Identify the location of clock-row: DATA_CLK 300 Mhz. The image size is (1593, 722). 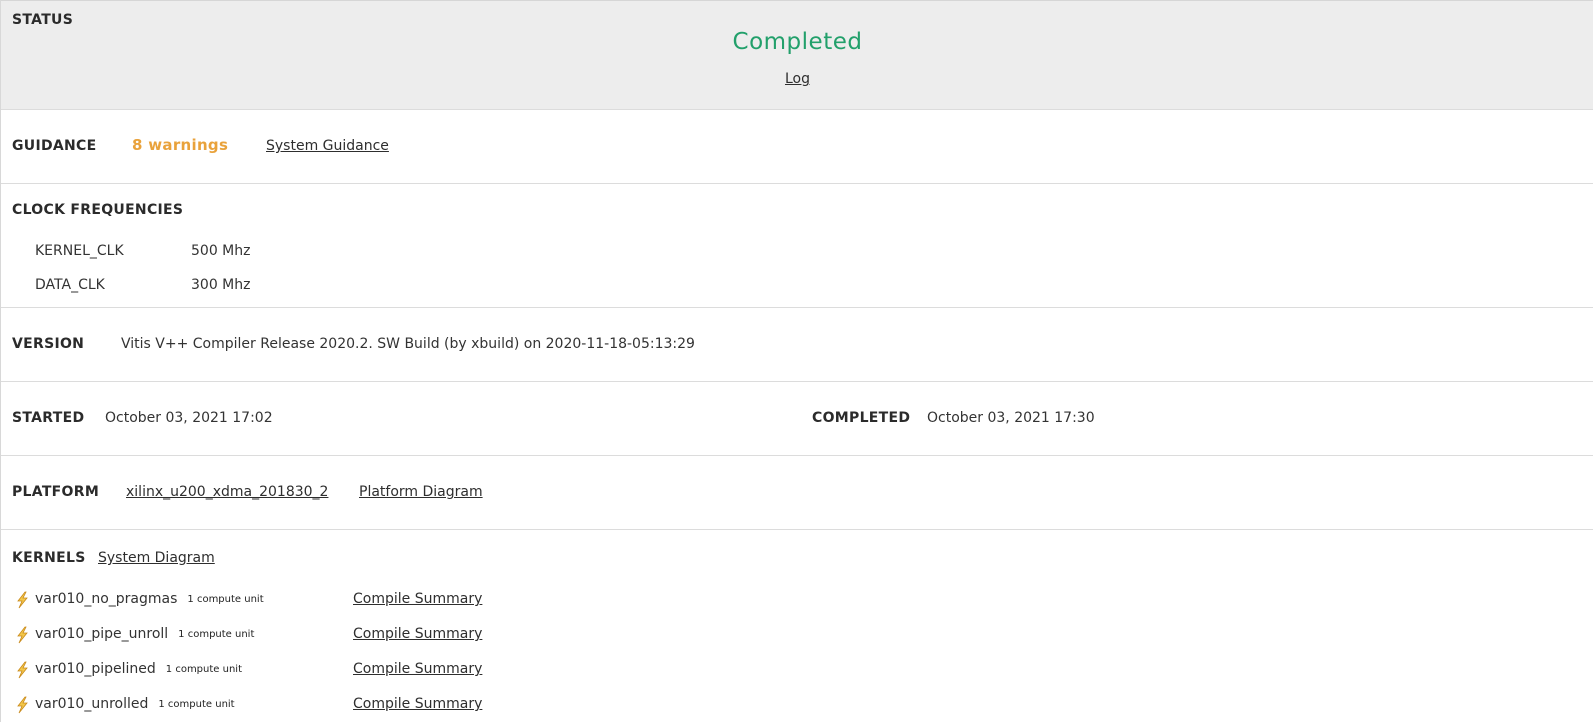
(301, 287).